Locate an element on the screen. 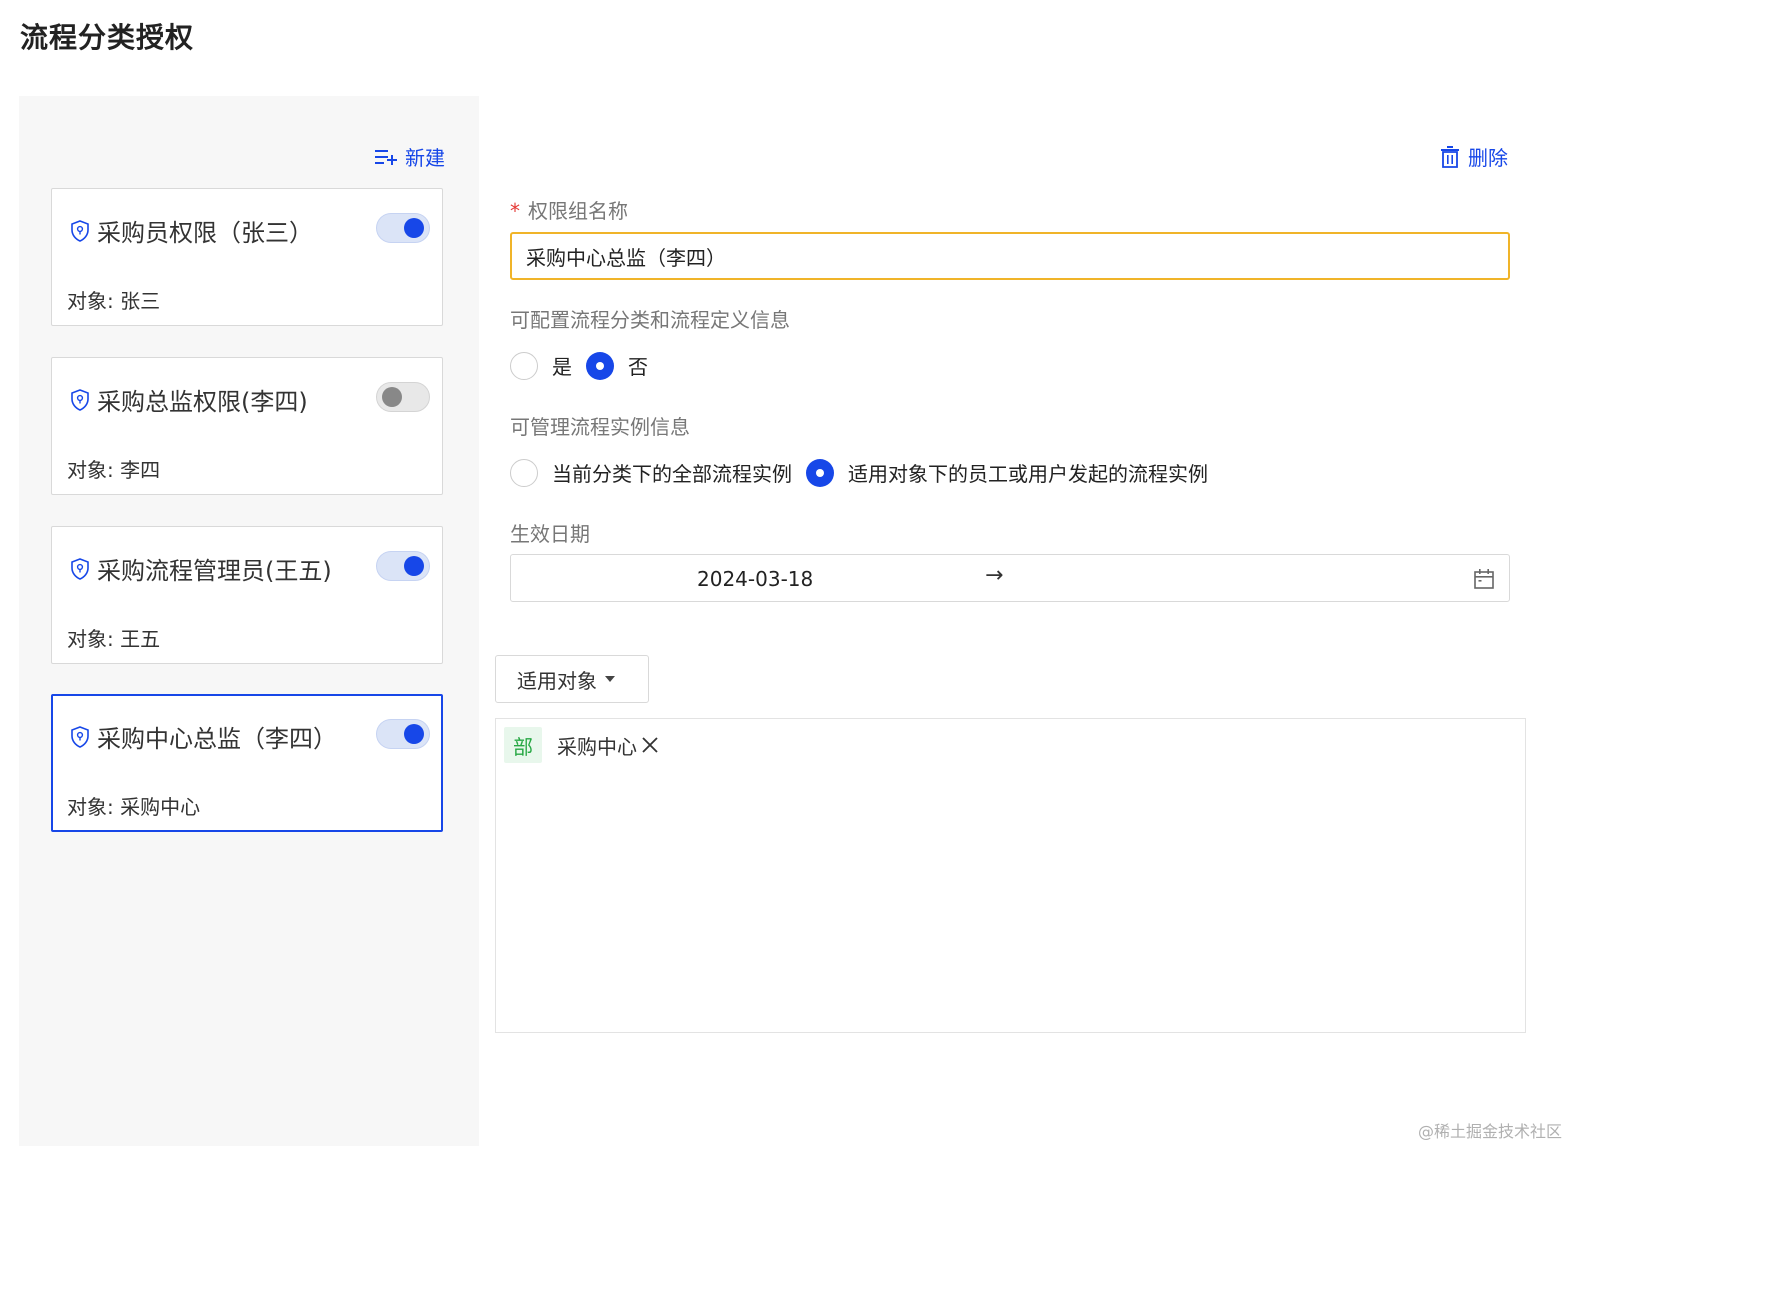  card-title: 采购流程管理员(王五) is located at coordinates (214, 571).